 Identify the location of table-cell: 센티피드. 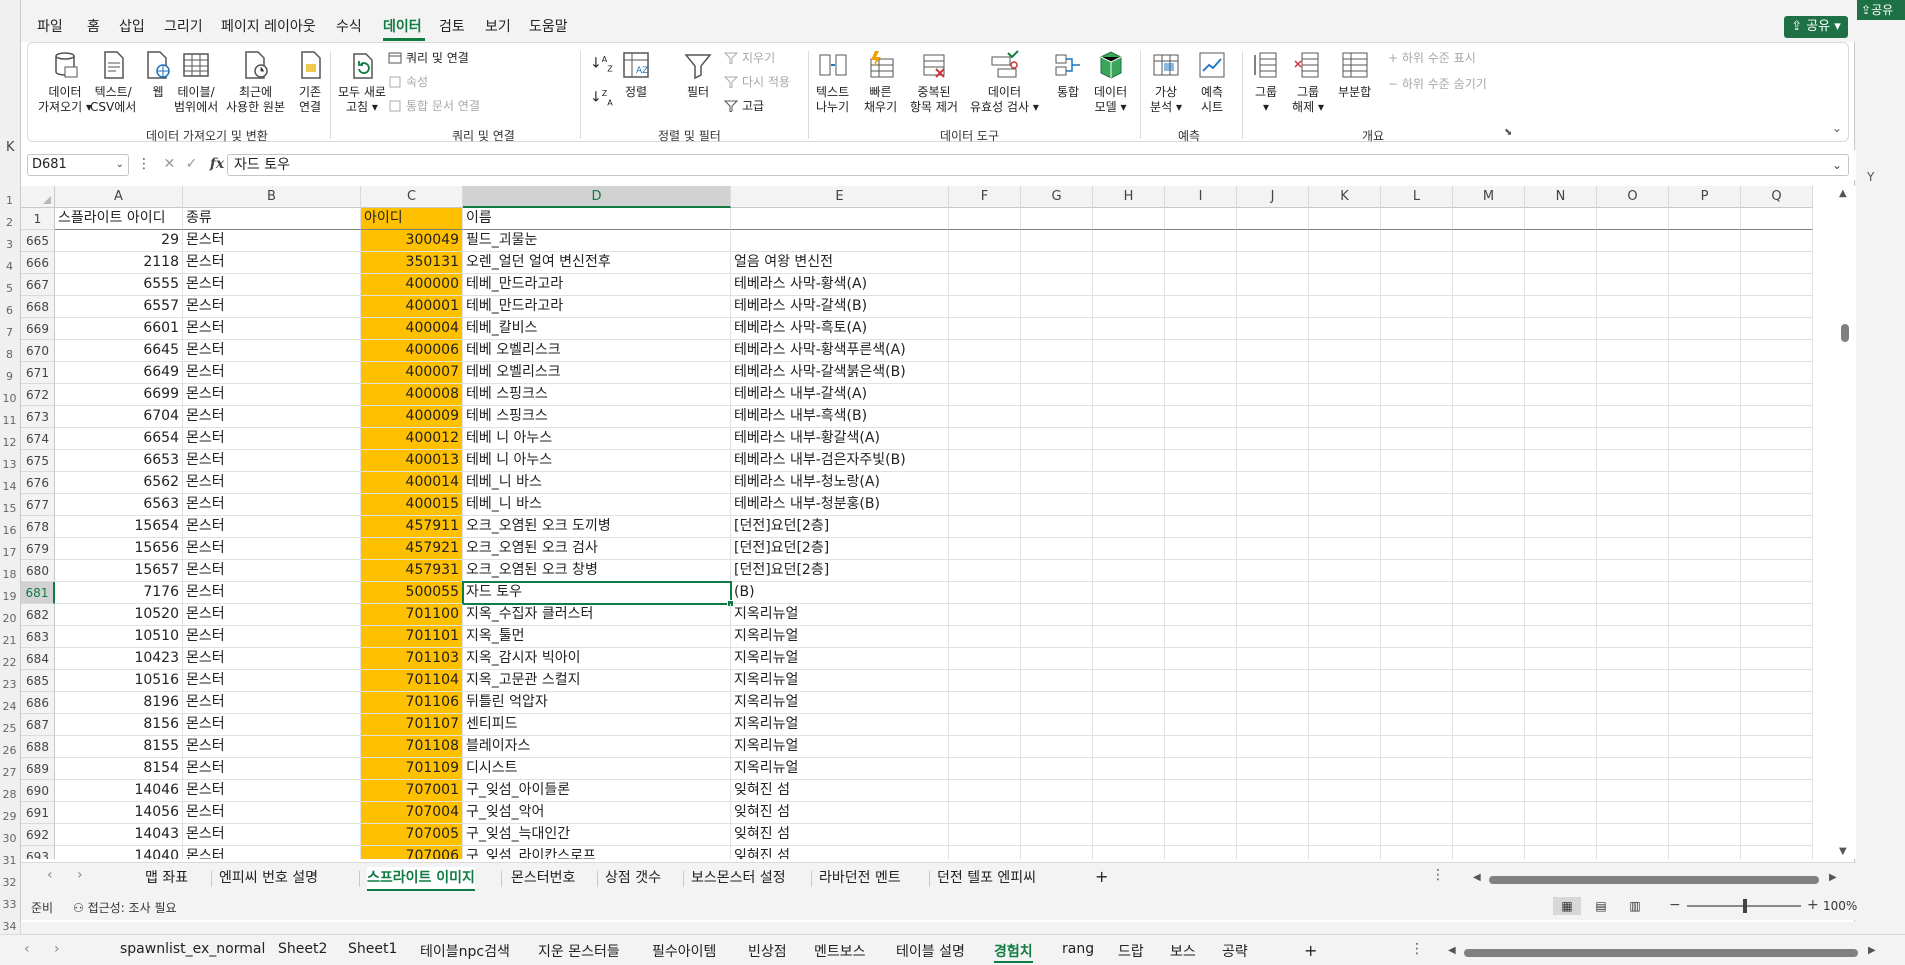
(597, 725).